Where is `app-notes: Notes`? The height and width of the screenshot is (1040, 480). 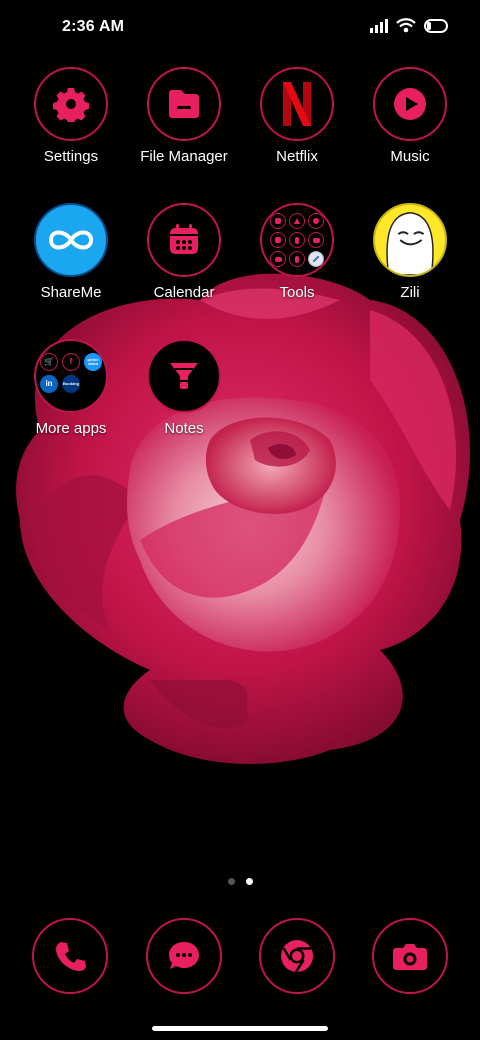
app-notes: Notes is located at coordinates (184, 388).